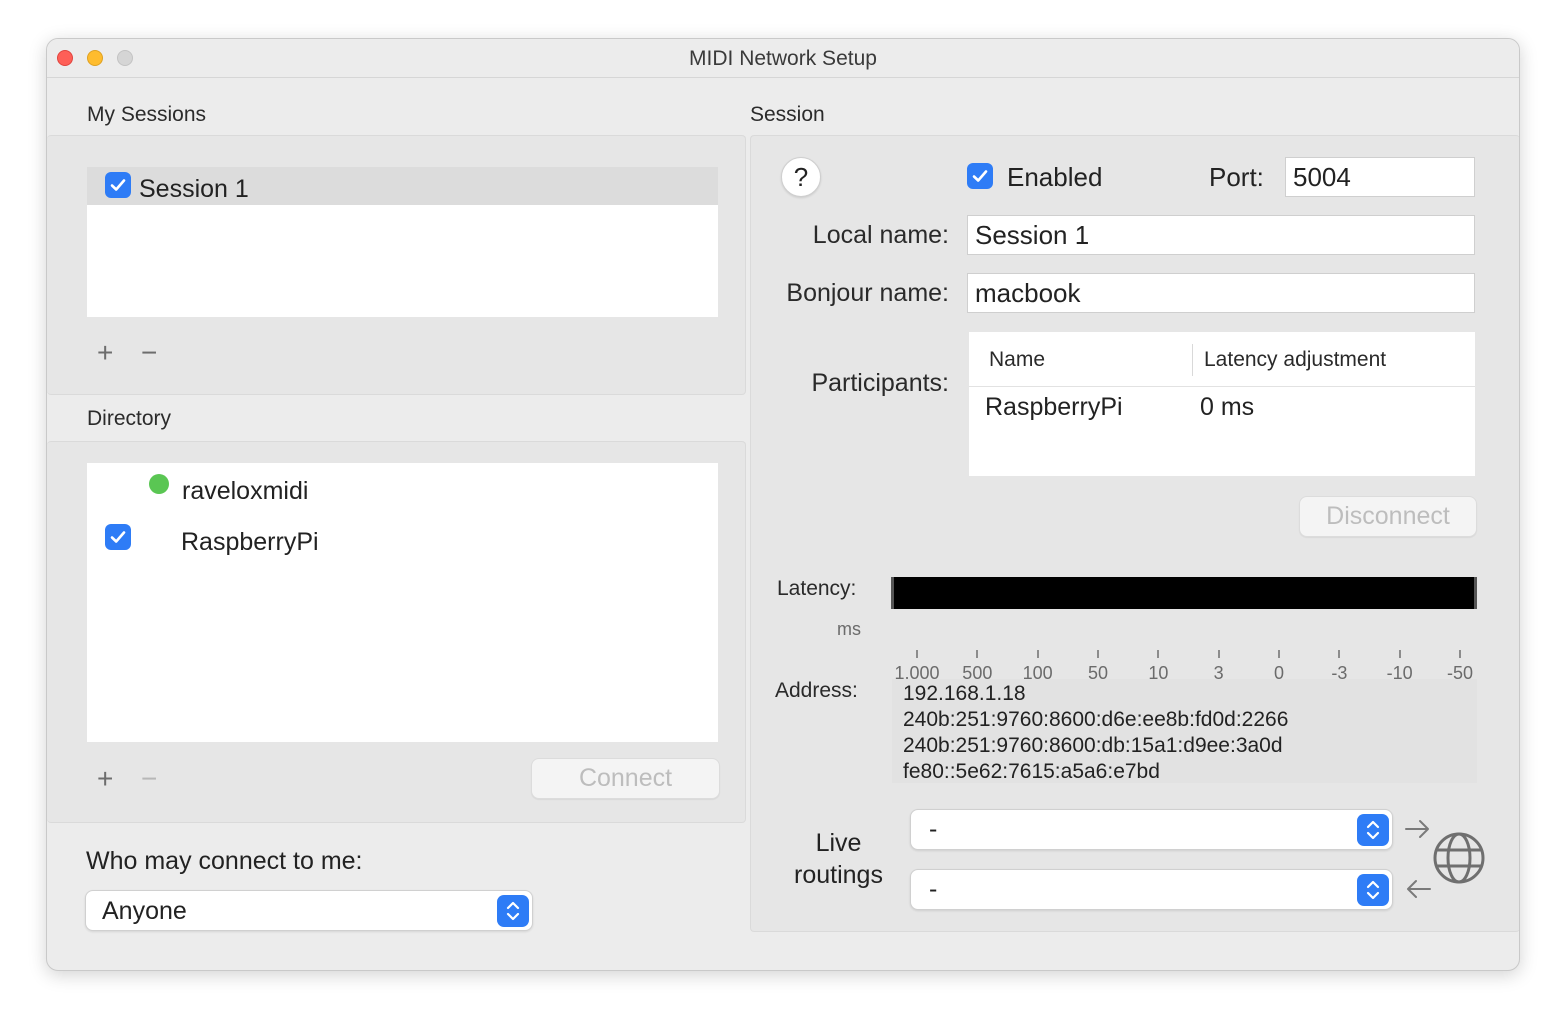 The height and width of the screenshot is (1024, 1564). Describe the element at coordinates (1459, 858) in the screenshot. I see `globe-icon` at that location.